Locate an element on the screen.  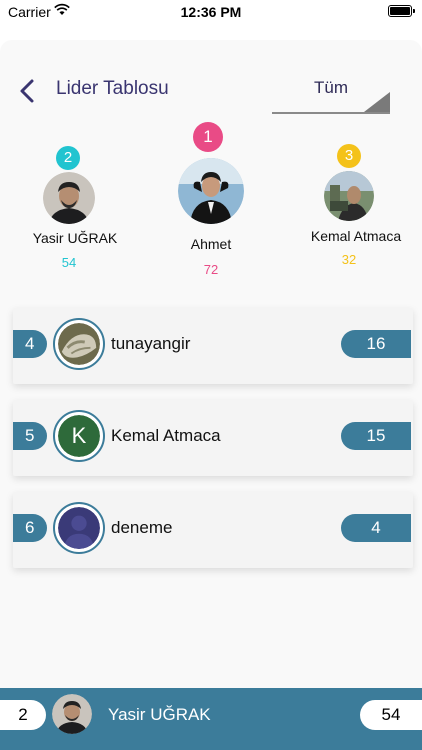
back-button is located at coordinates (28, 91).